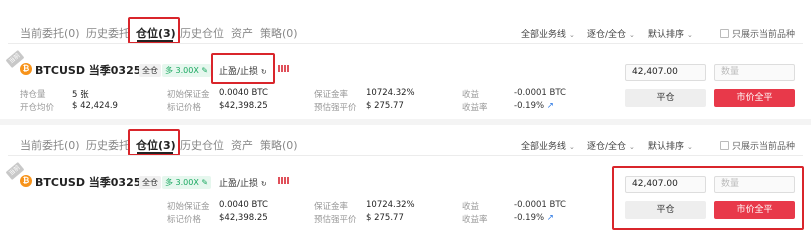 The width and height of the screenshot is (811, 248). Describe the element at coordinates (80, 95) in the screenshot. I see `holding-value: 5 张` at that location.